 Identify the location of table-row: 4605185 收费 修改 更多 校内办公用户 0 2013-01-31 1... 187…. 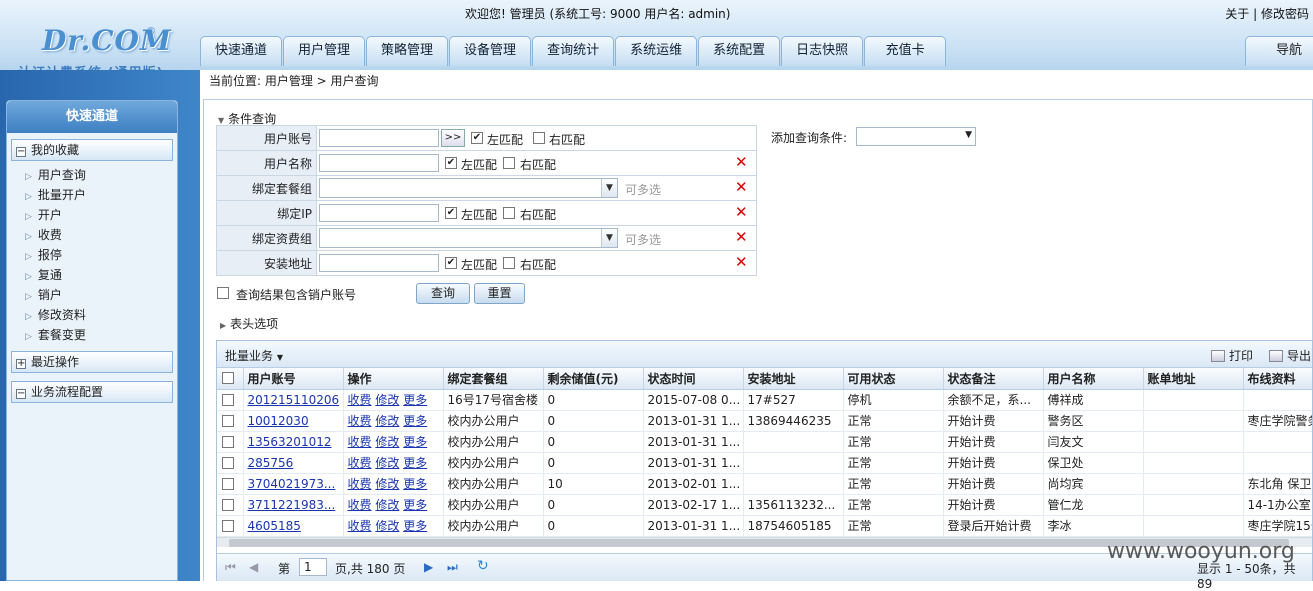
(764, 526).